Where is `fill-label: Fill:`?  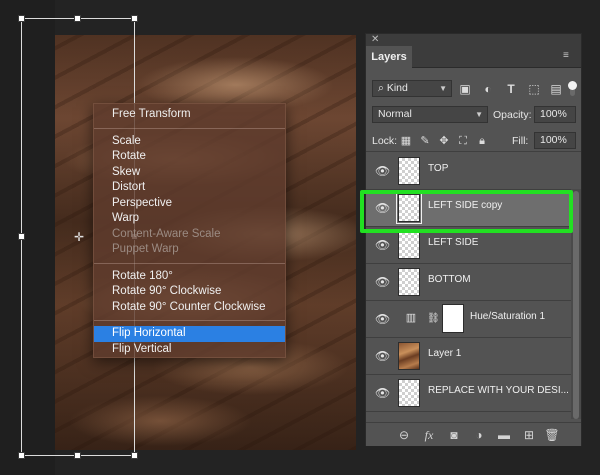 fill-label: Fill: is located at coordinates (520, 141).